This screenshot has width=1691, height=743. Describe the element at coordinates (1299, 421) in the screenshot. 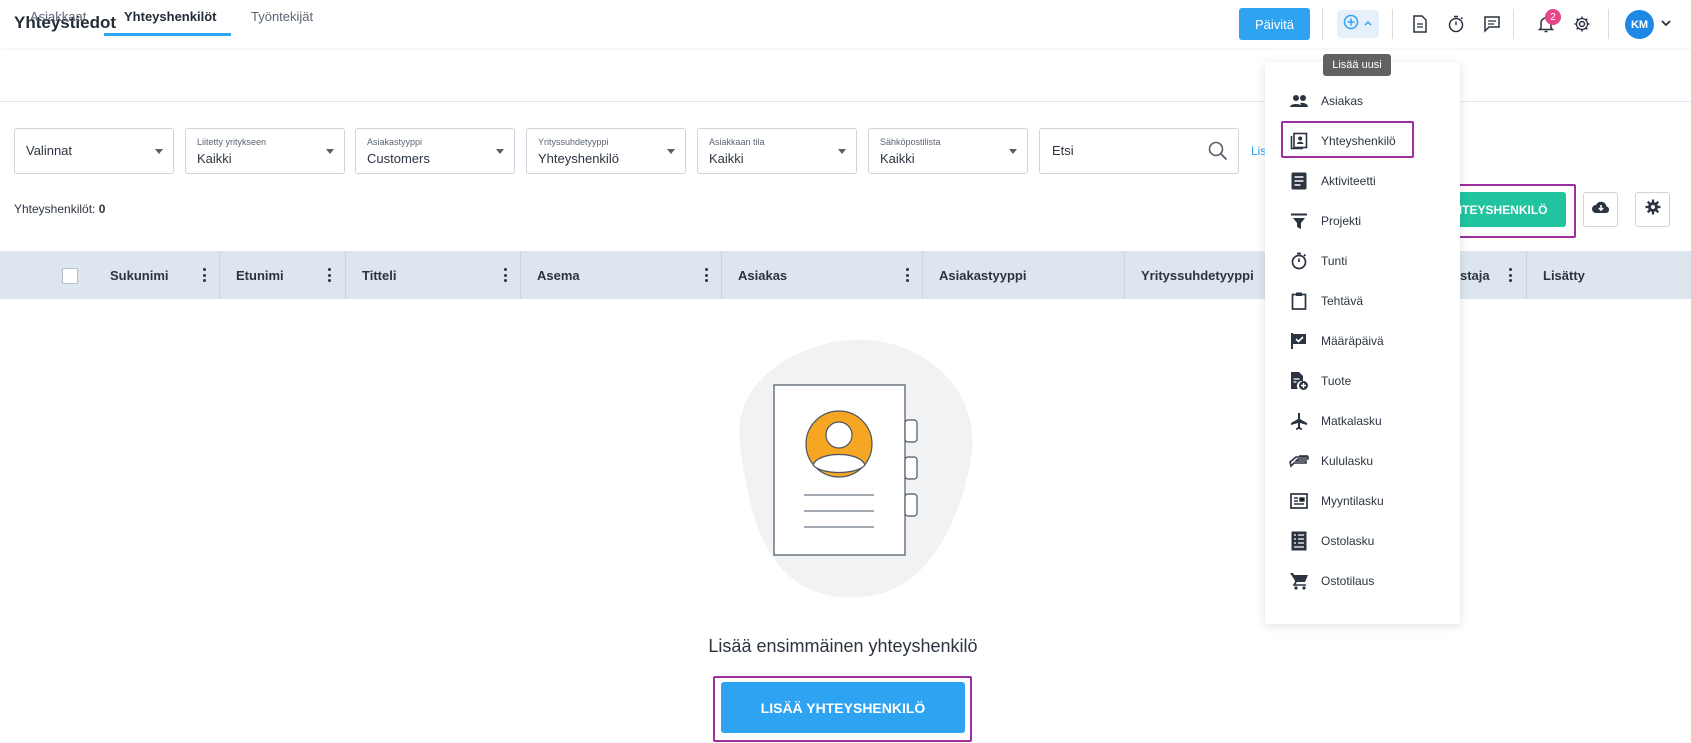

I see `airplane-icon` at that location.